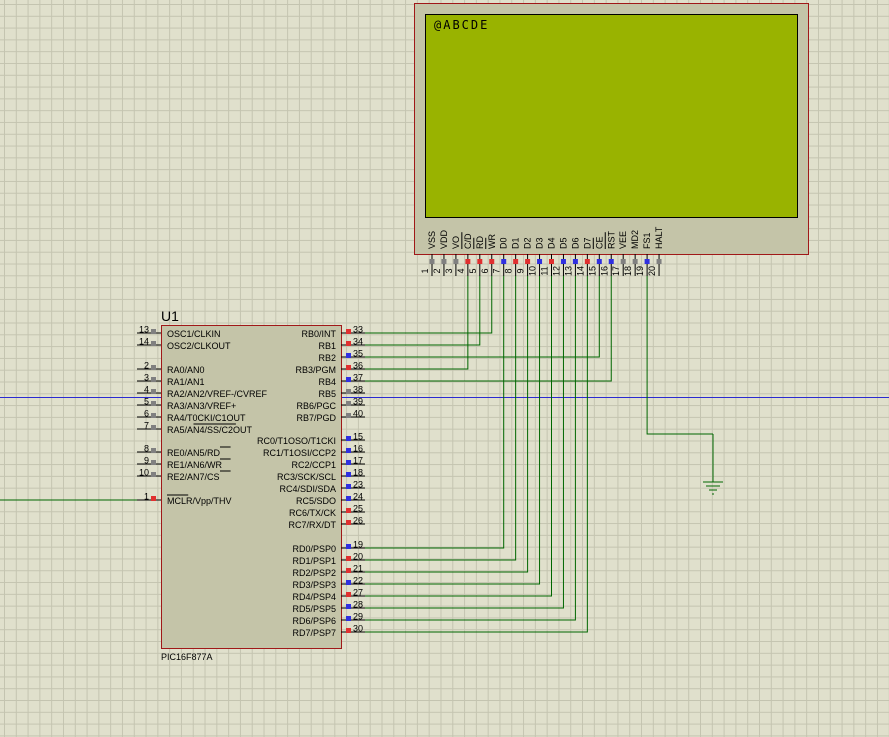 The height and width of the screenshot is (737, 889). I want to click on pin-name: RB5, so click(327, 394).